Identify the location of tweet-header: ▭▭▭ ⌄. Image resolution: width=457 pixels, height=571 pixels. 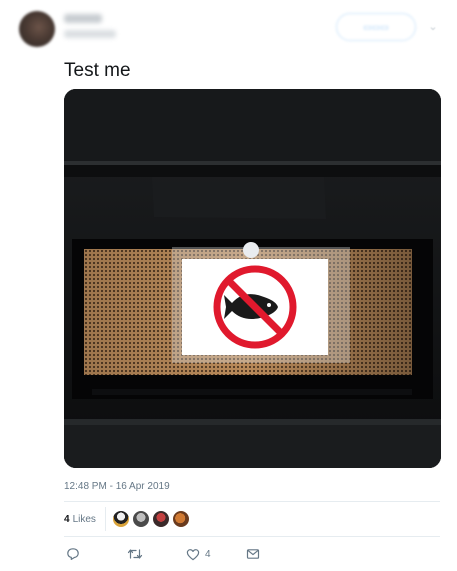
(228, 30).